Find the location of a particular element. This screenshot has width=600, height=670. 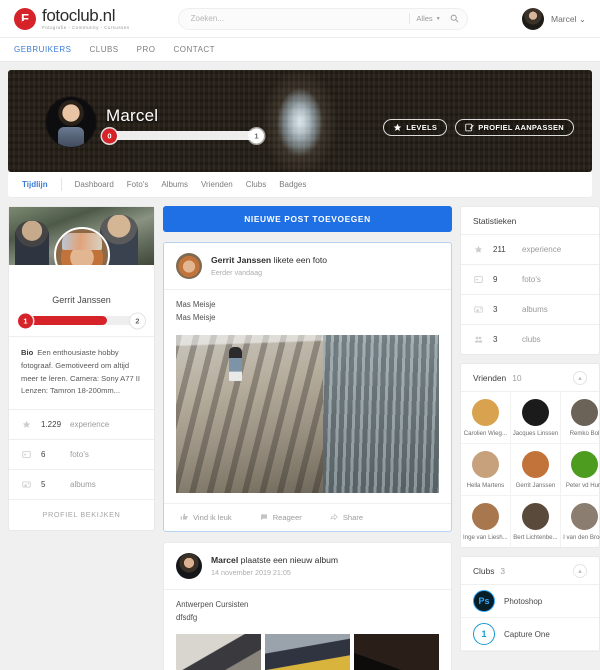

level-progress-bar: 0 1 is located at coordinates (183, 135).